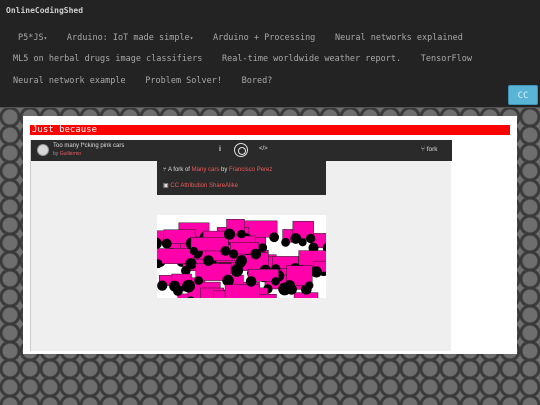  I want to click on fork-label: fork, so click(432, 149).